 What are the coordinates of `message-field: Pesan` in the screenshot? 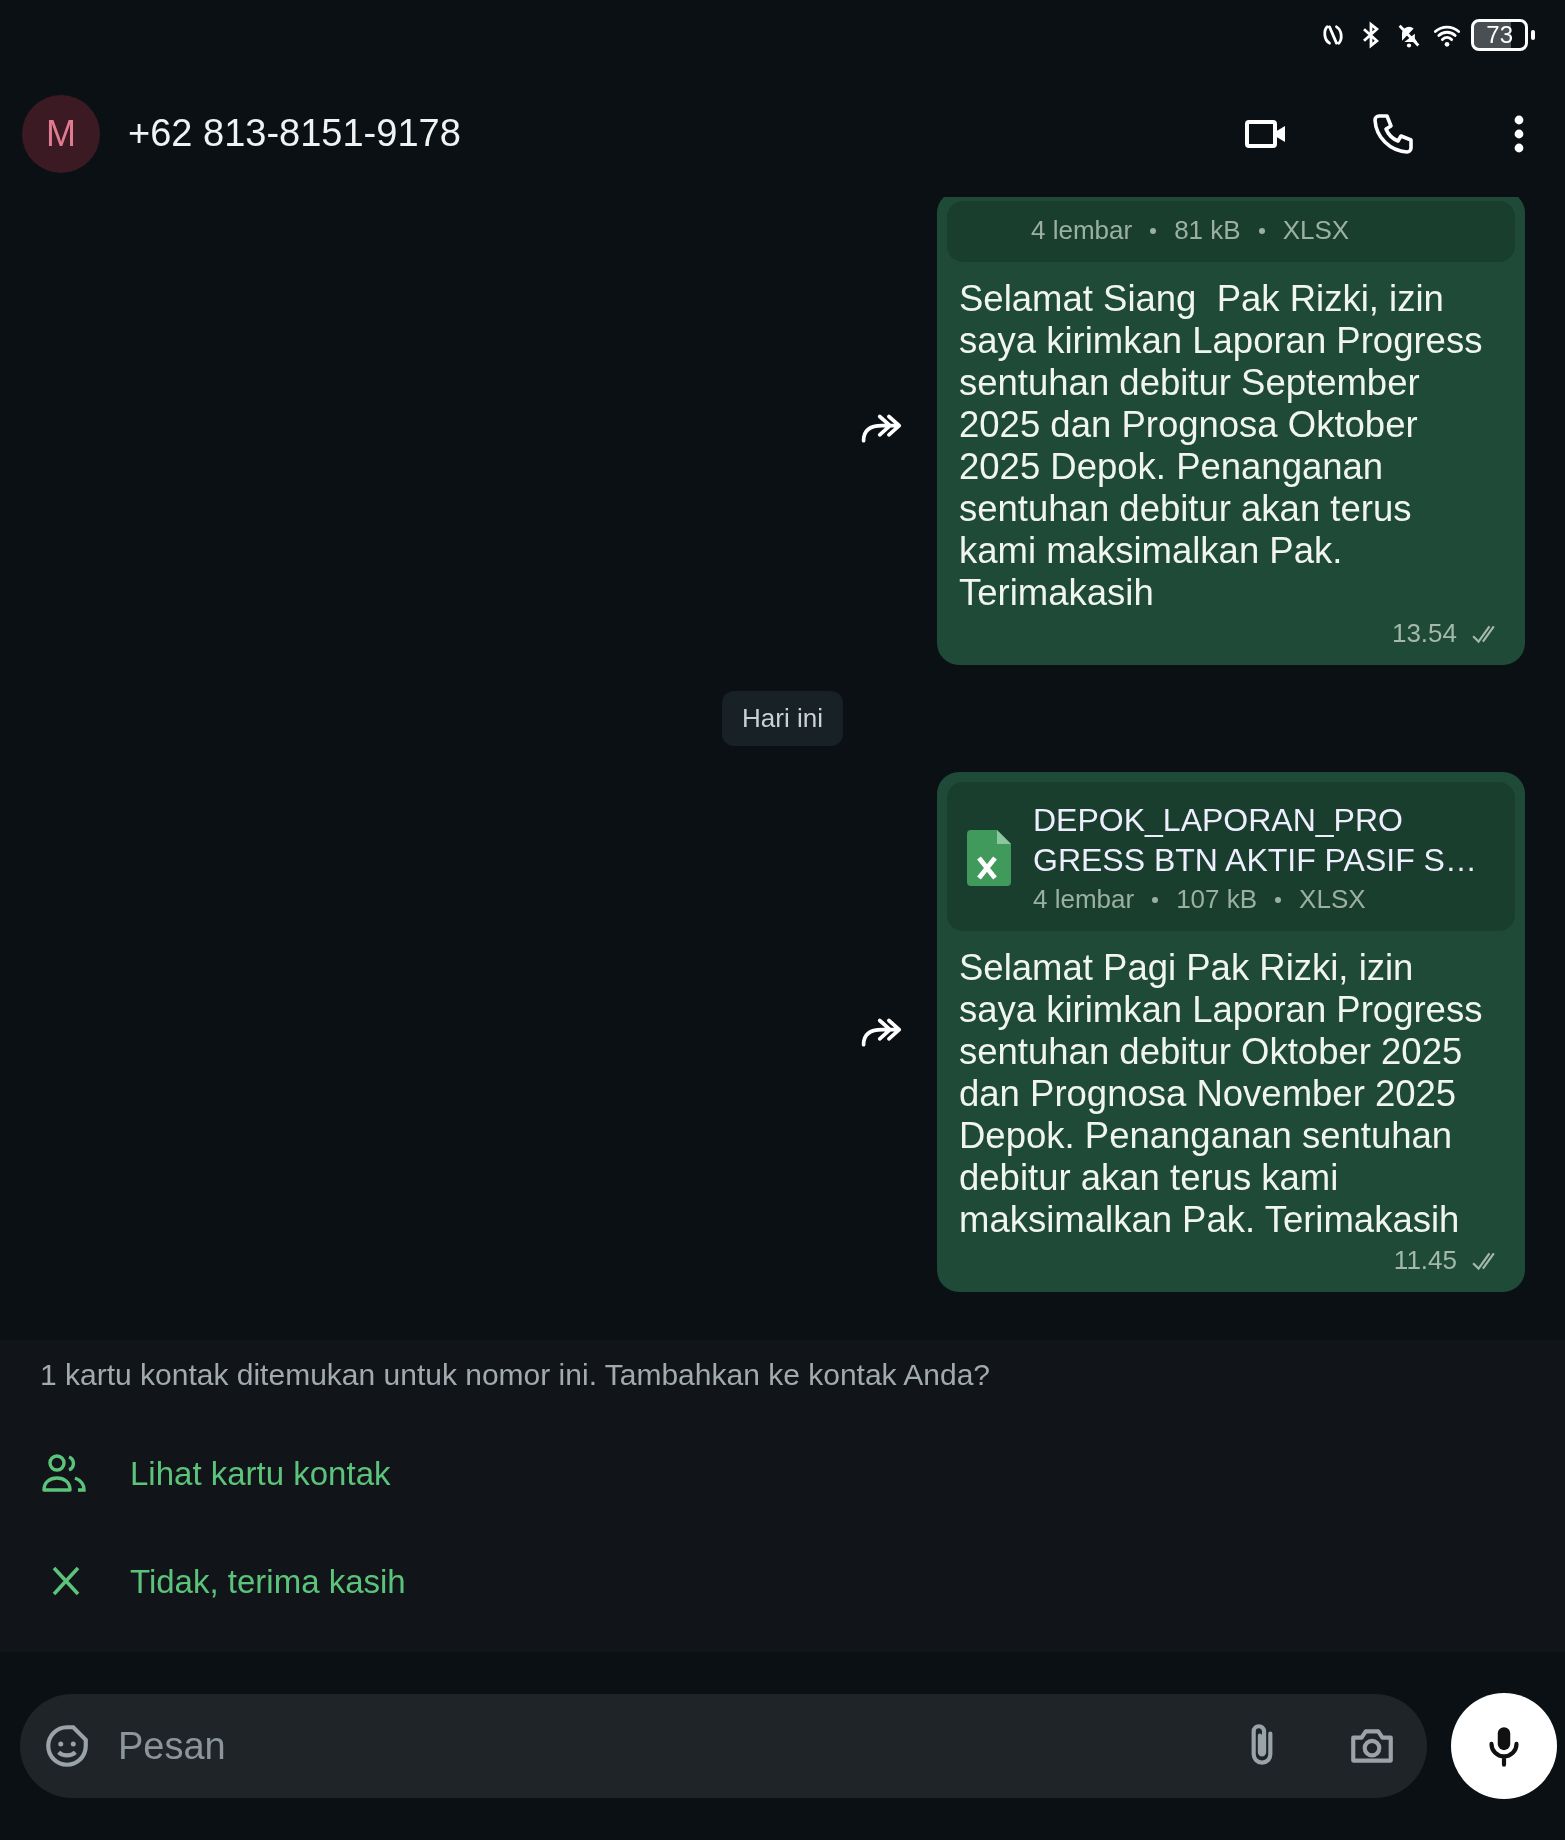 It's located at (723, 1746).